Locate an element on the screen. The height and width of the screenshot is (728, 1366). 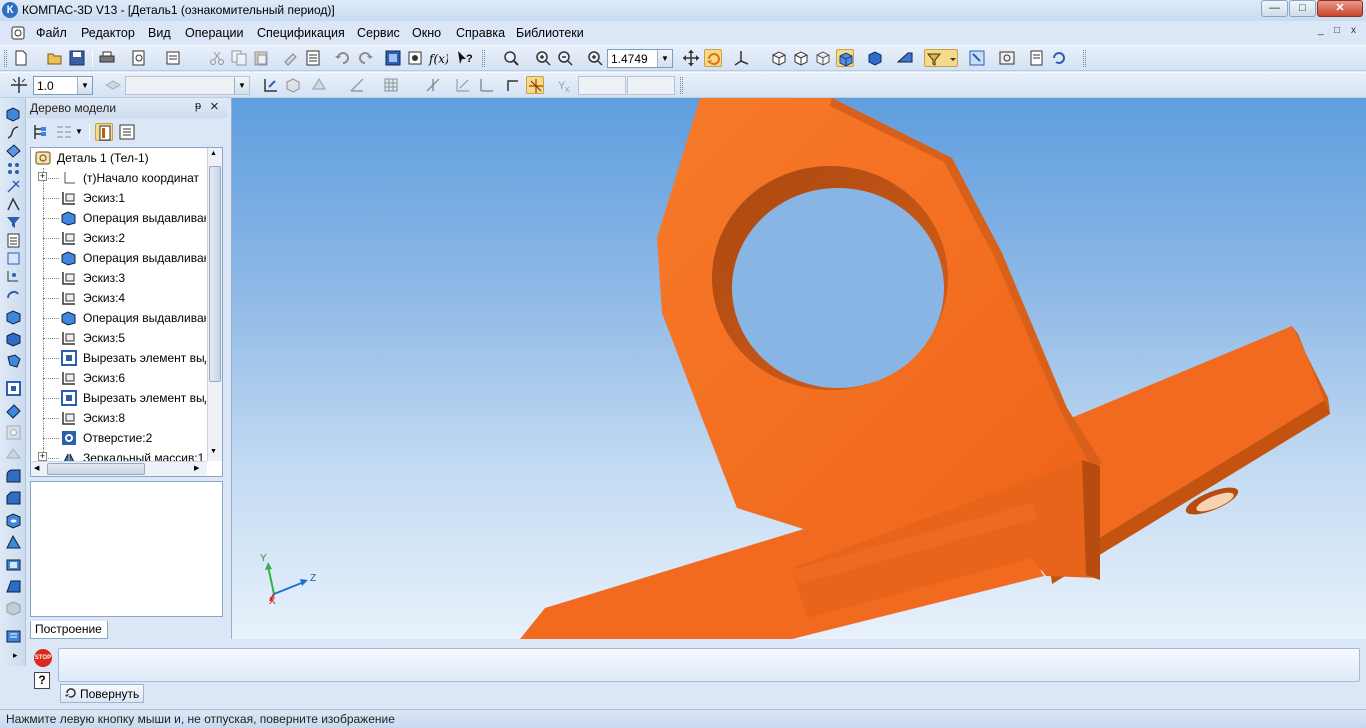
fillet-icon is located at coordinates (13, 476).